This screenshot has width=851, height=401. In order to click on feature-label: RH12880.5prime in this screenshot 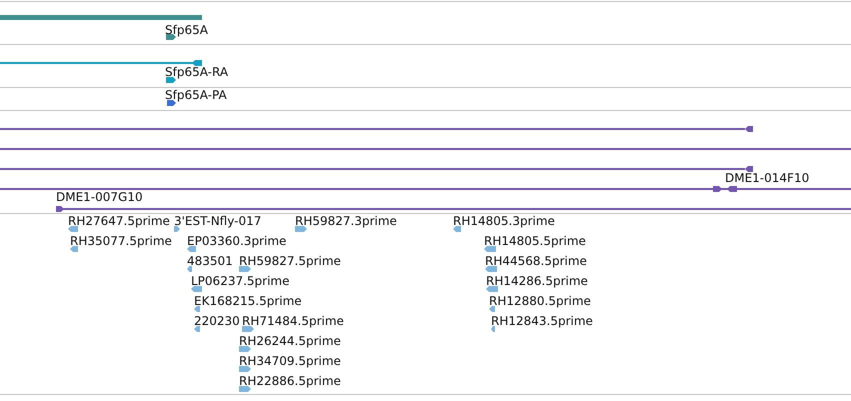, I will do `click(540, 301)`.